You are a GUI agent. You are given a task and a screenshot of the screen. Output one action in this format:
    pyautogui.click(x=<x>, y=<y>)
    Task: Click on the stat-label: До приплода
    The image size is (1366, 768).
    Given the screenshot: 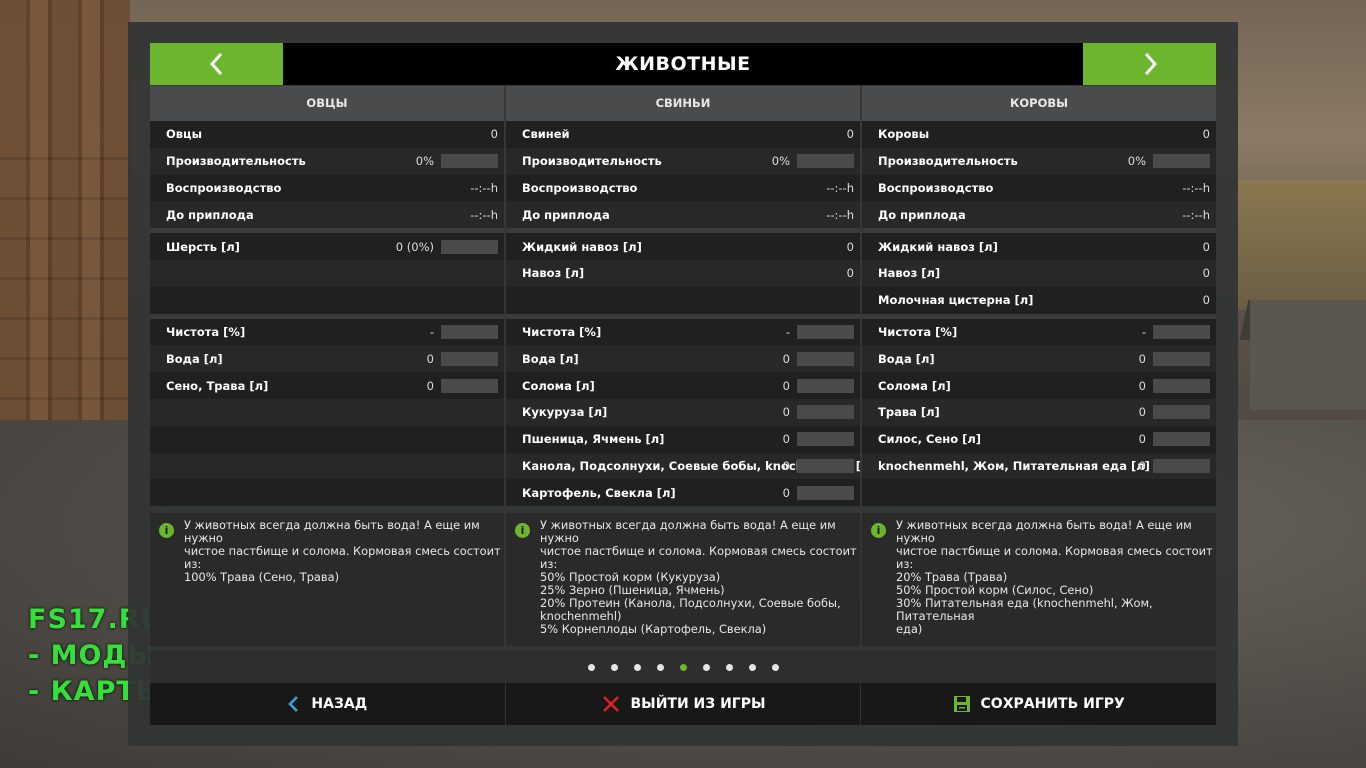 What is the action you would take?
    pyautogui.click(x=922, y=214)
    